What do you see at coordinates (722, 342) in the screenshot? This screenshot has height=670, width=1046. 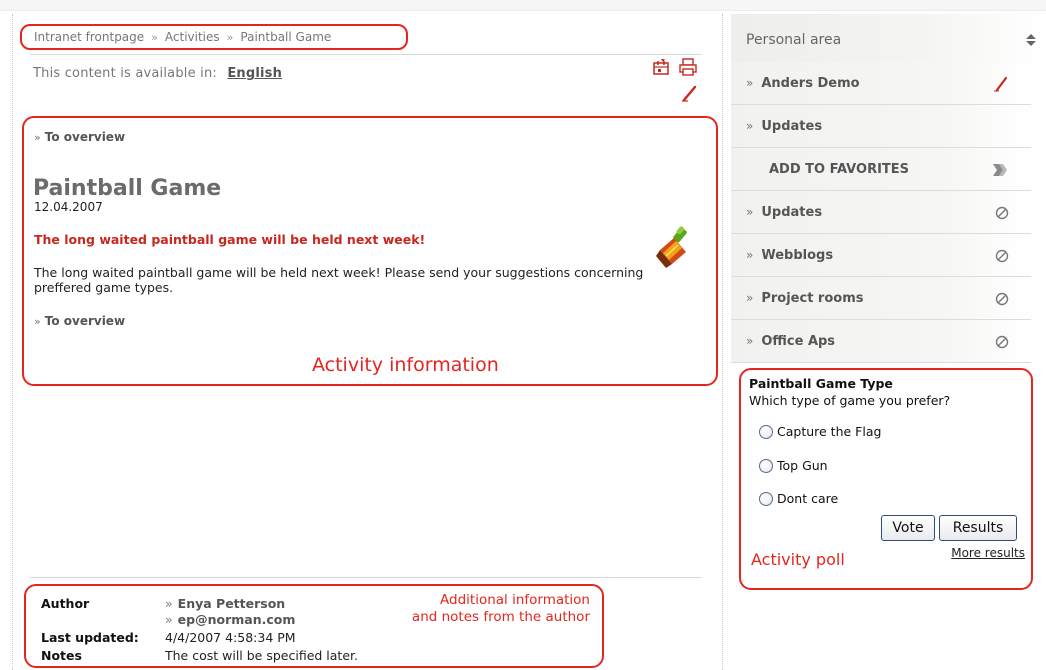 I see `column-dotted-divider` at bounding box center [722, 342].